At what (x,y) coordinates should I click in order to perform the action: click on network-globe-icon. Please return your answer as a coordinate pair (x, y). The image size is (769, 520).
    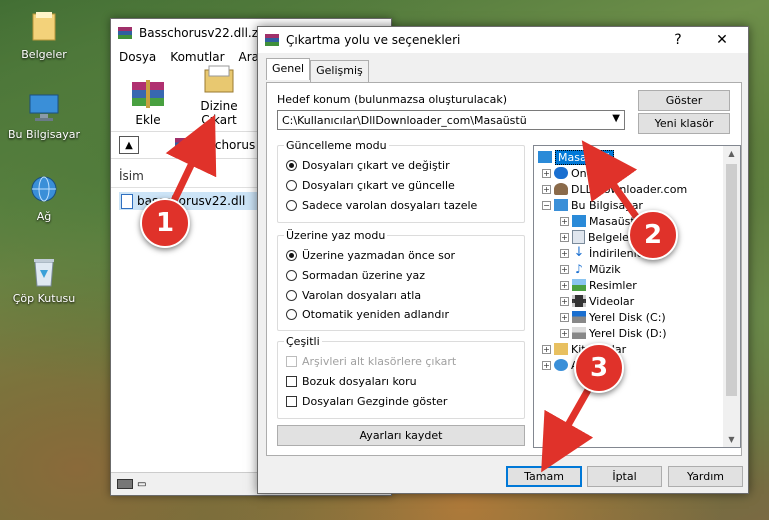
    Looking at the image, I should click on (44, 189).